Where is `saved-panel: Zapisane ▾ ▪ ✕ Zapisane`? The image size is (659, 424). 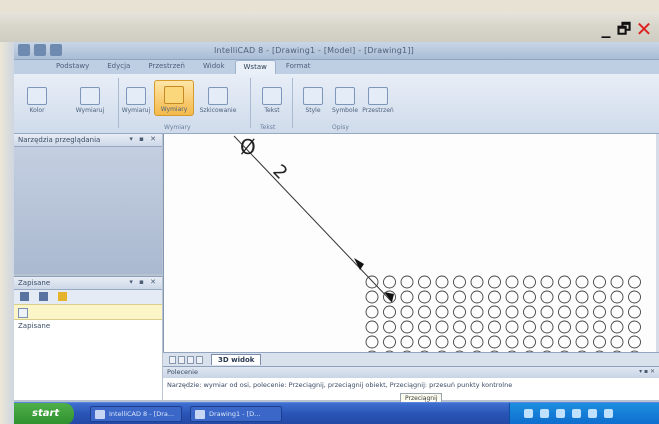
saved-panel: Zapisane ▾ ▪ ✕ Zapisane is located at coordinates (88, 338).